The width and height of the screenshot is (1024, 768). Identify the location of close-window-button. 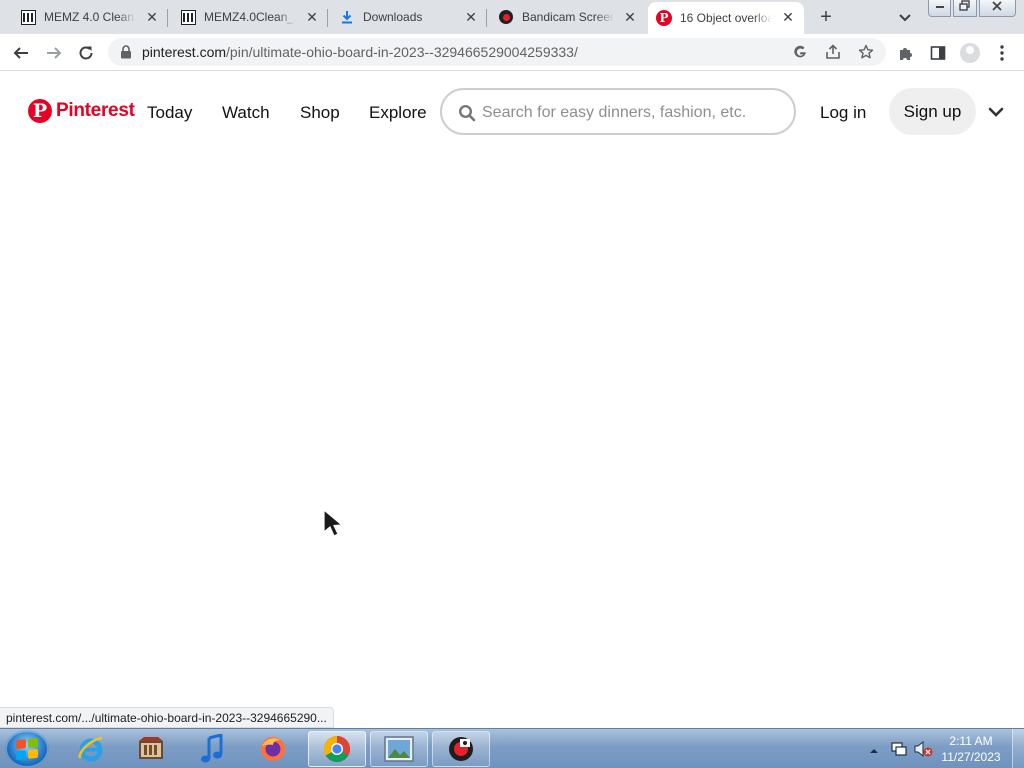
(997, 8).